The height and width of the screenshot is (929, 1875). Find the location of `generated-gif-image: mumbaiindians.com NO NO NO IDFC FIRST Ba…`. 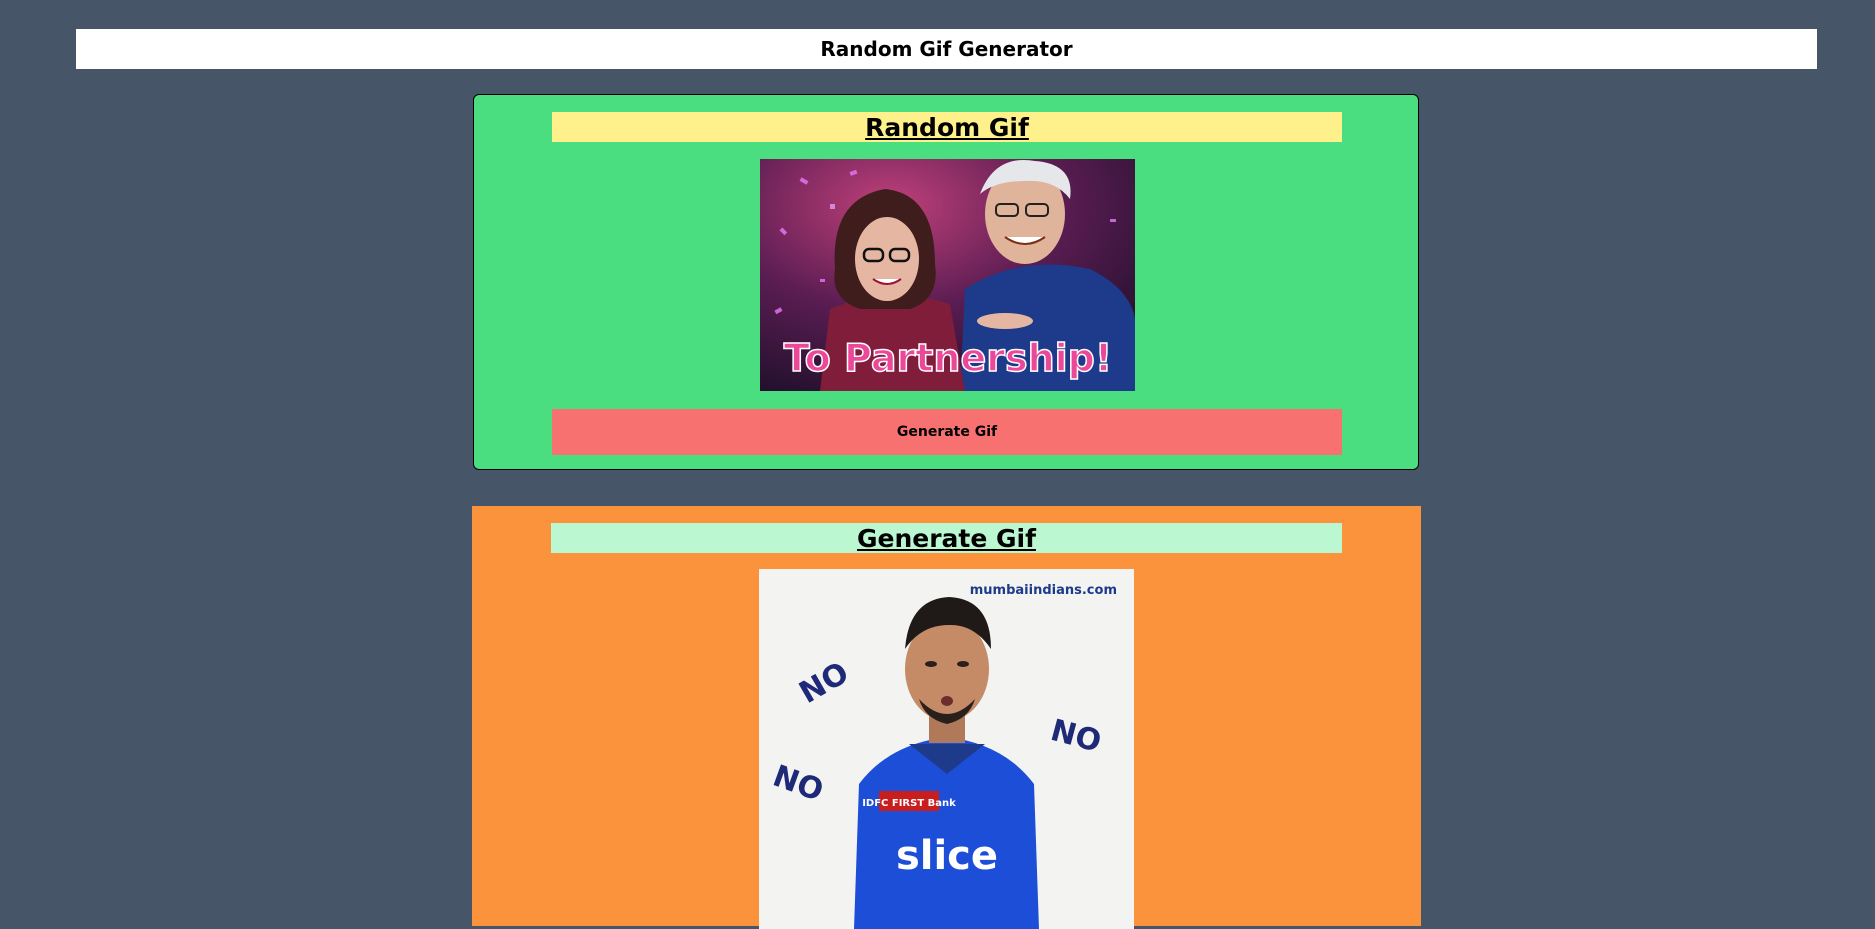

generated-gif-image: mumbaiindians.com NO NO NO IDFC FIRST Ba… is located at coordinates (946, 749).